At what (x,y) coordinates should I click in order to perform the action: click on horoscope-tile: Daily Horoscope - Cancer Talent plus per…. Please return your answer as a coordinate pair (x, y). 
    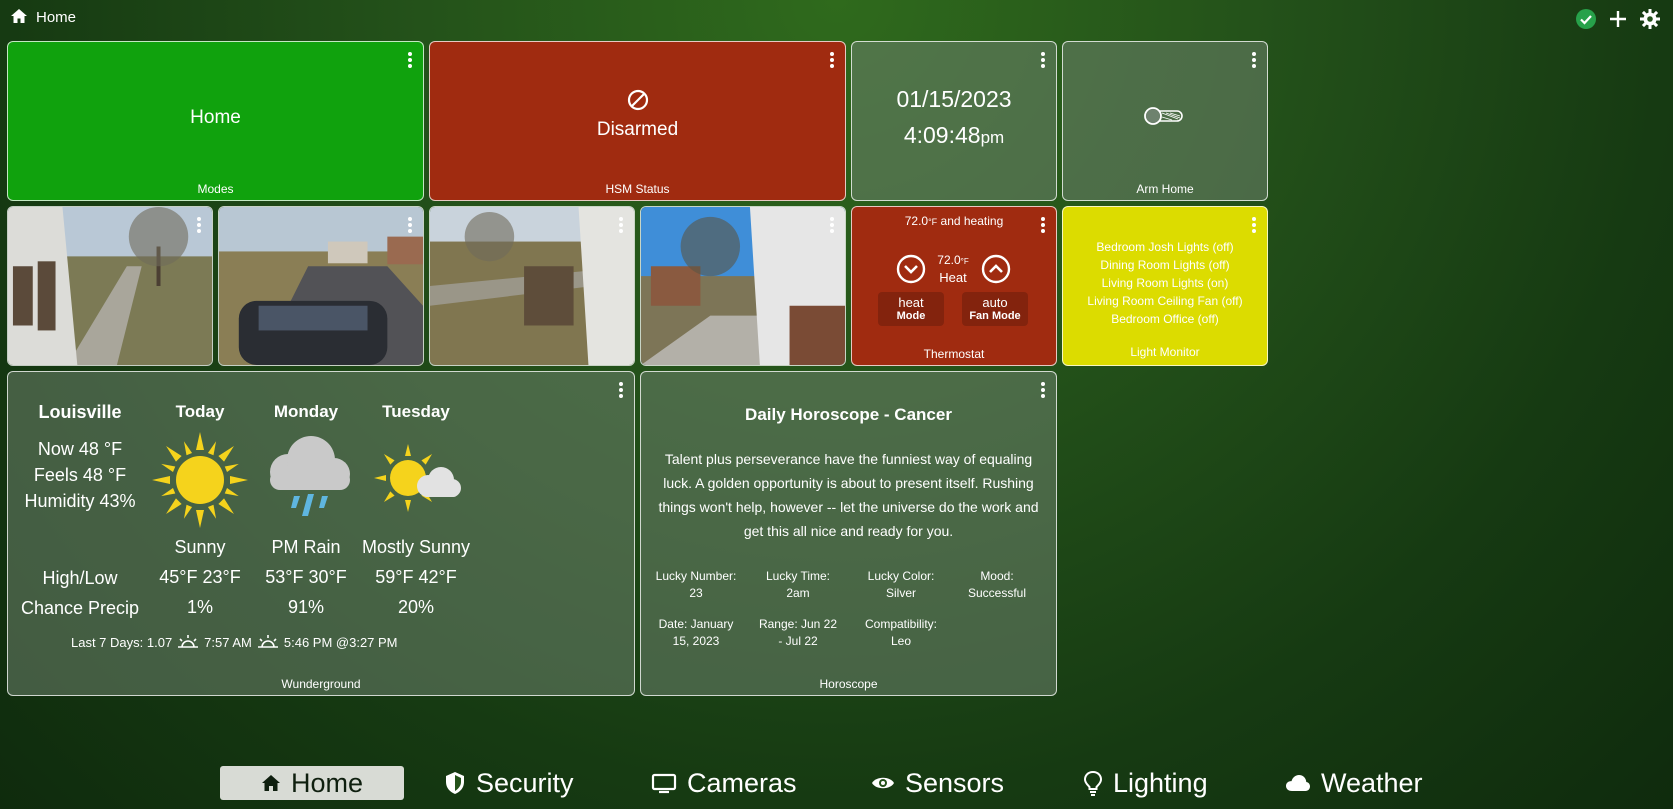
    Looking at the image, I should click on (848, 533).